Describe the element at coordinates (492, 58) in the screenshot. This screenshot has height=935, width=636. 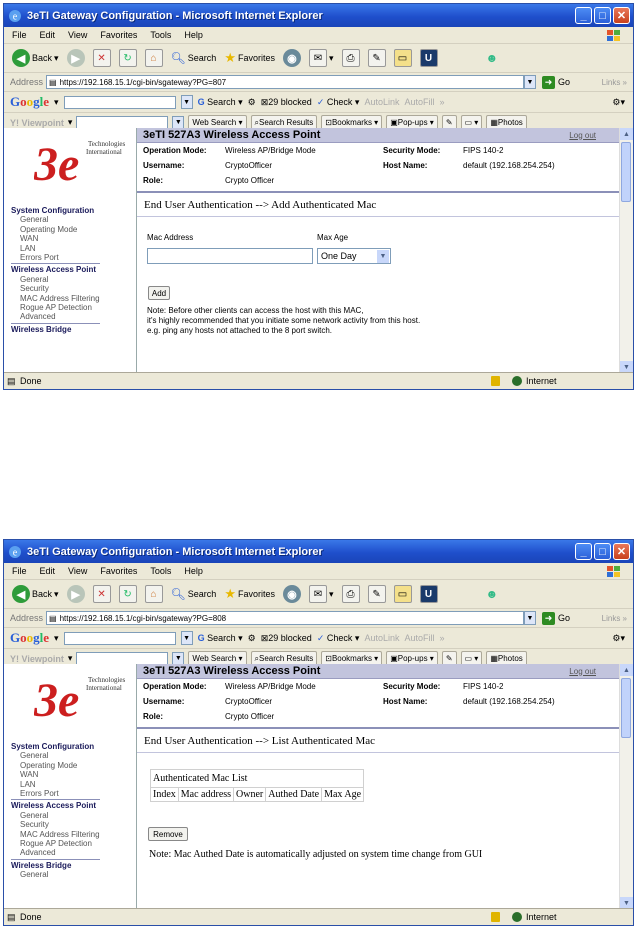
I see `messenger-button: ☻` at that location.